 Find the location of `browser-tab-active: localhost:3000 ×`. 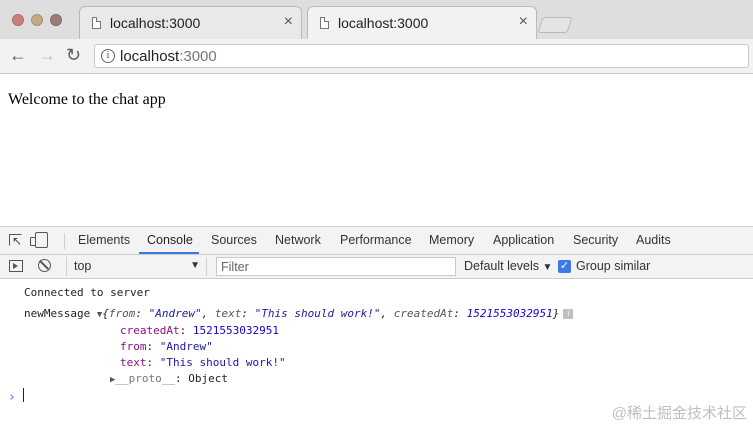

browser-tab-active: localhost:3000 × is located at coordinates (422, 22).